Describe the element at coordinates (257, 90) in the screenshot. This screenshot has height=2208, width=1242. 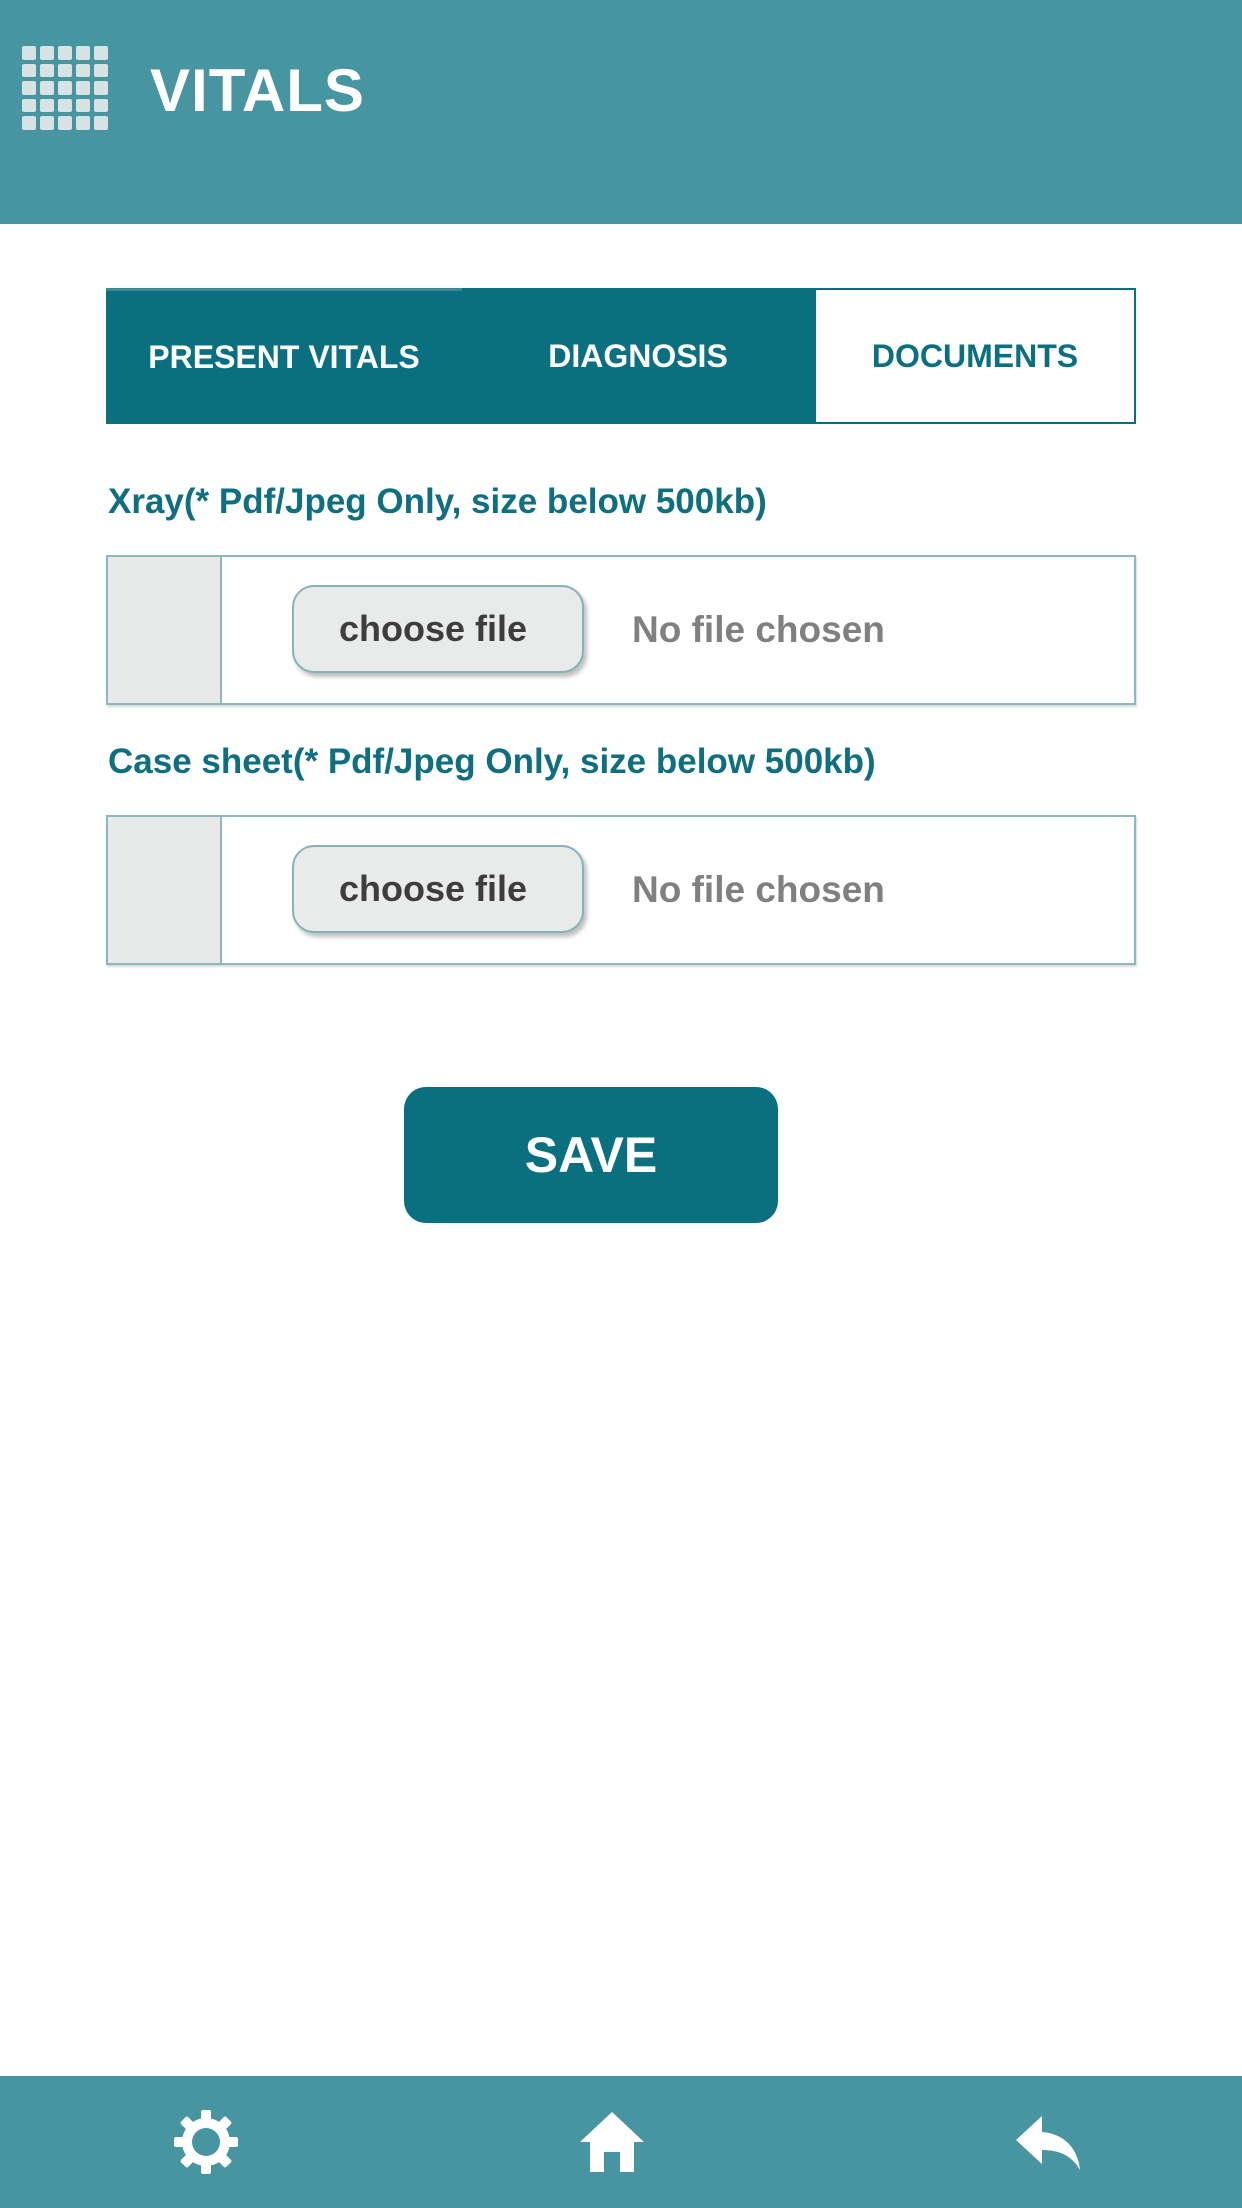
I see `page-title: VITALS` at that location.